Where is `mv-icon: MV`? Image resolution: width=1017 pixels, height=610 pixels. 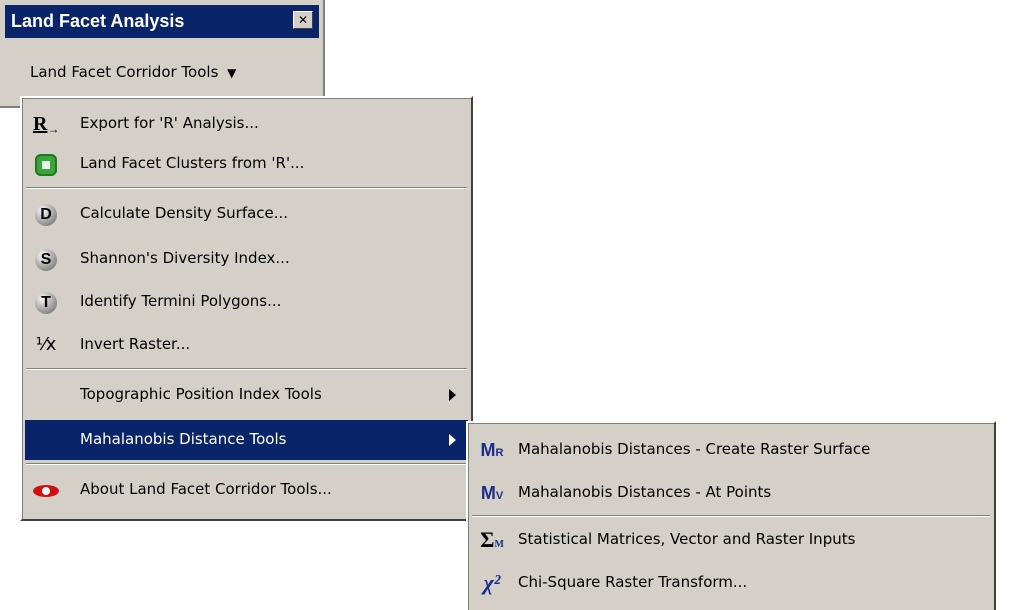
mv-icon: MV is located at coordinates (492, 493).